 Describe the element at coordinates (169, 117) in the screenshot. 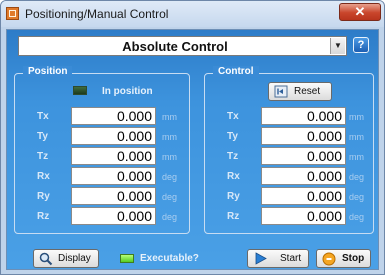

I see `position-tx-unit: mm` at that location.